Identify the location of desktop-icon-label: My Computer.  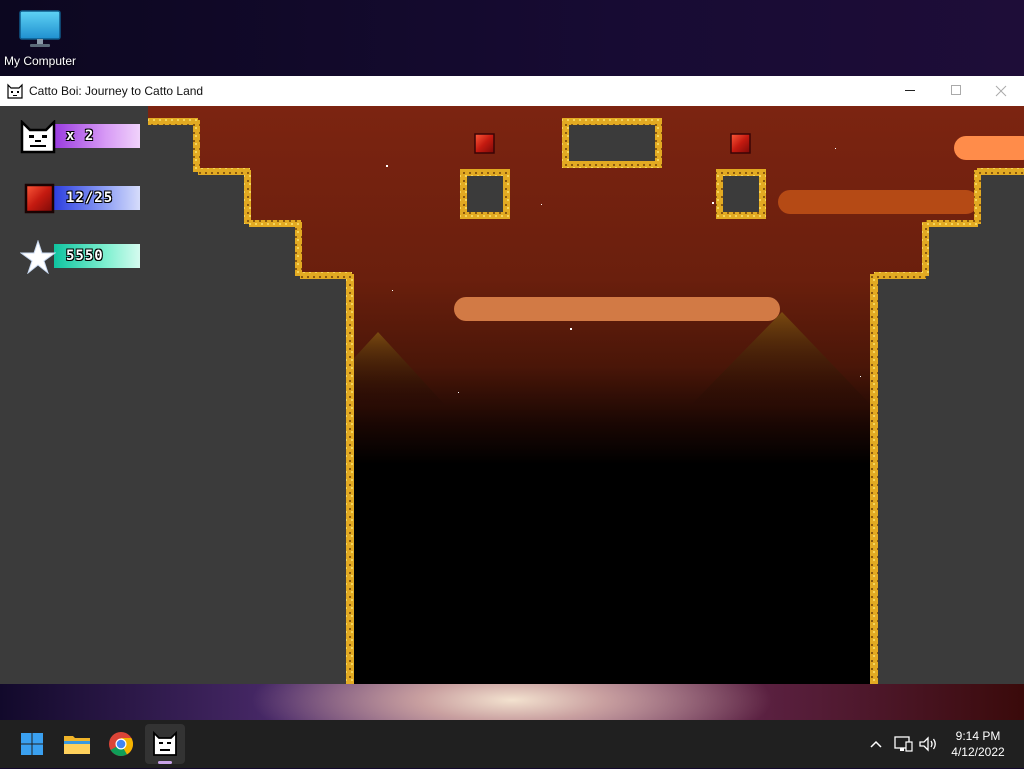
(40, 61).